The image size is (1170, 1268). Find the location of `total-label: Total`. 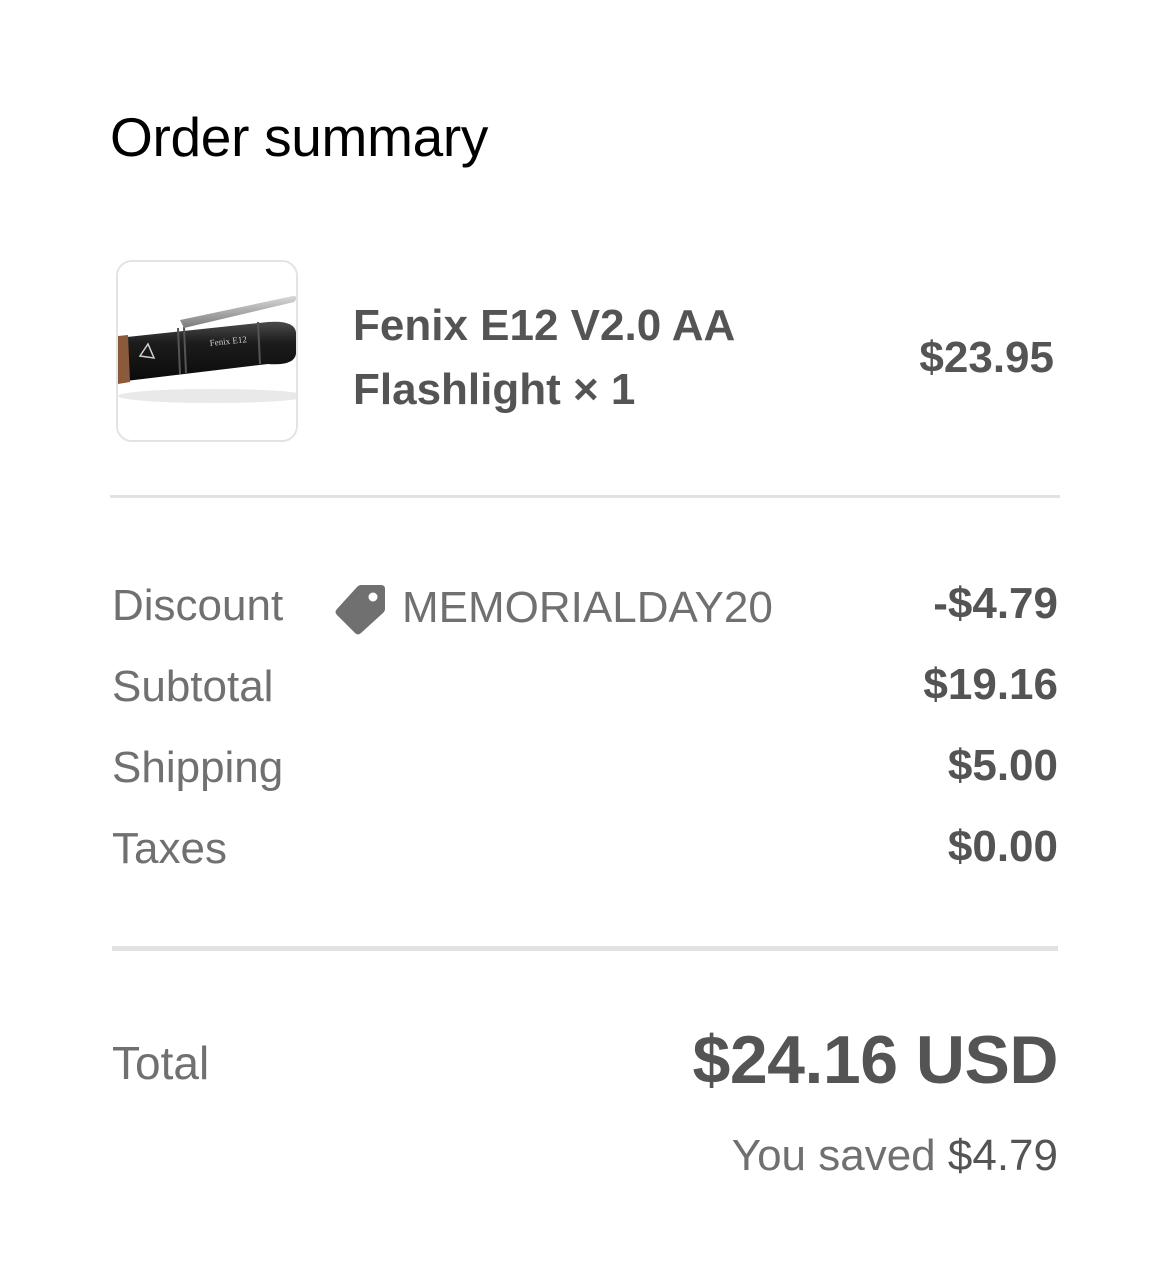

total-label: Total is located at coordinates (161, 1063).